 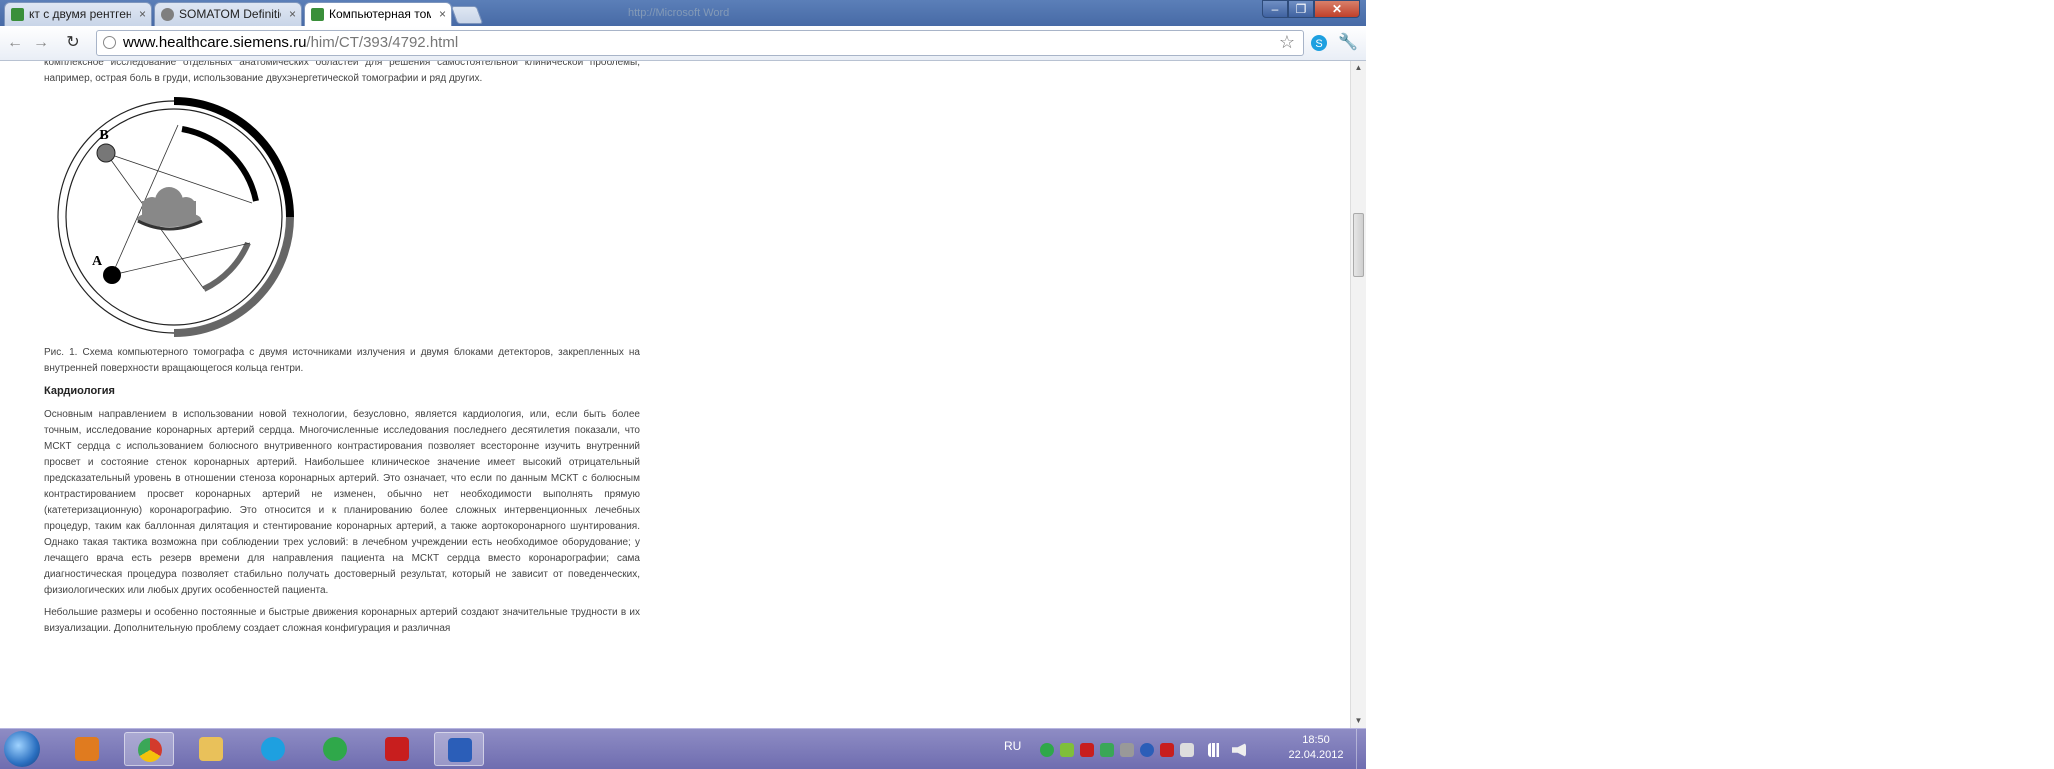 What do you see at coordinates (1275, 9) in the screenshot?
I see `minimize-button: –` at bounding box center [1275, 9].